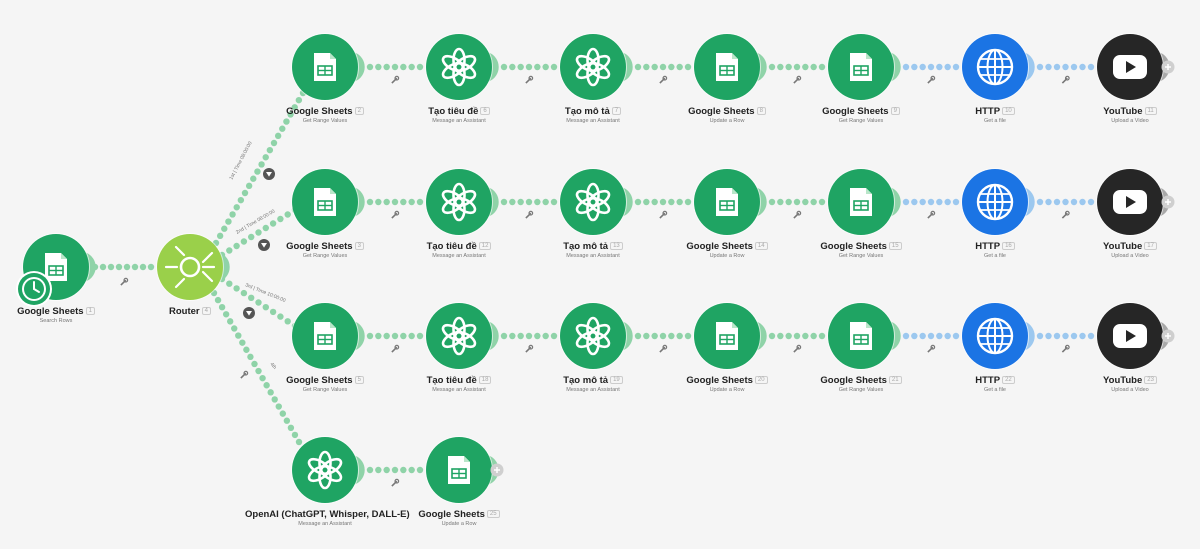 The image size is (1200, 549). Describe the element at coordinates (895, 246) in the screenshot. I see `module-id-badge: 15` at that location.